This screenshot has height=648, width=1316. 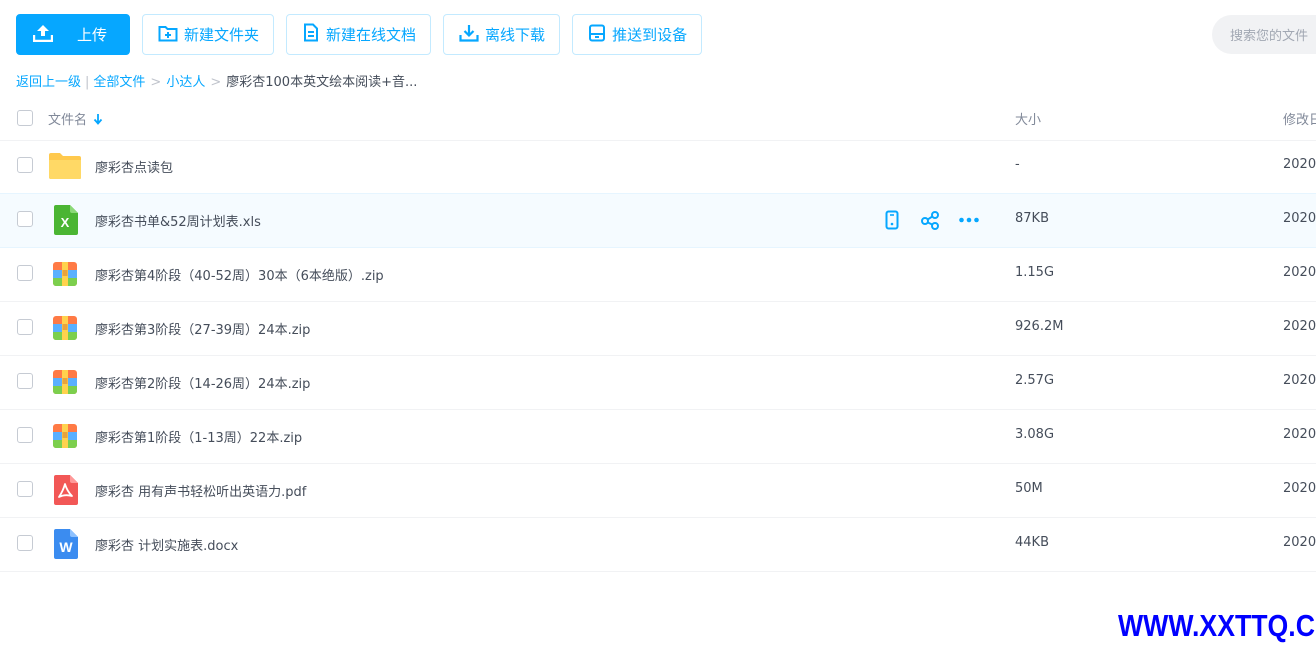 I want to click on file-name: 廖彩杏第3阶段（27-39周）24本.zip, so click(x=202, y=328).